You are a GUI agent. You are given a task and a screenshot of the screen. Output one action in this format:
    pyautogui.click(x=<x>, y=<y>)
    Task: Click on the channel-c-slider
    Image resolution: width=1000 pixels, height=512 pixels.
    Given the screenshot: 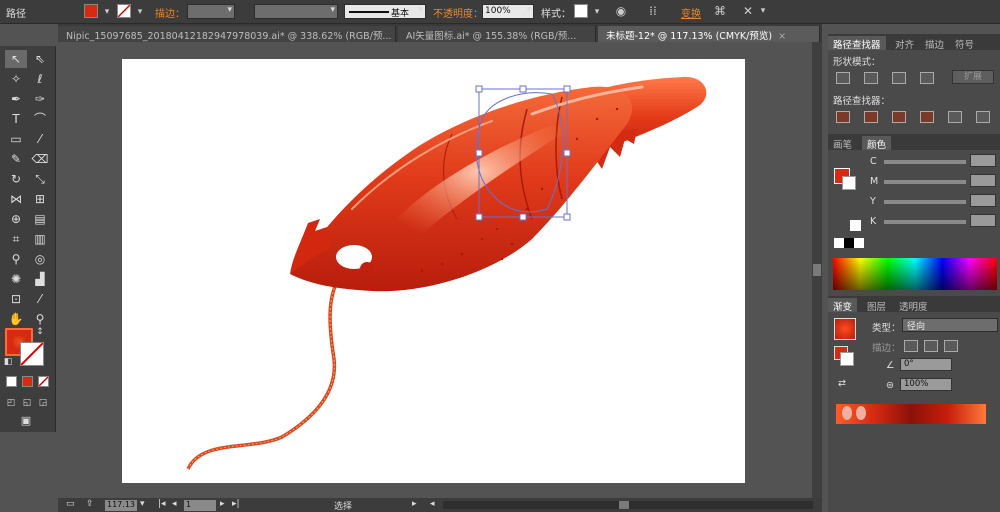 What is the action you would take?
    pyautogui.click(x=925, y=162)
    